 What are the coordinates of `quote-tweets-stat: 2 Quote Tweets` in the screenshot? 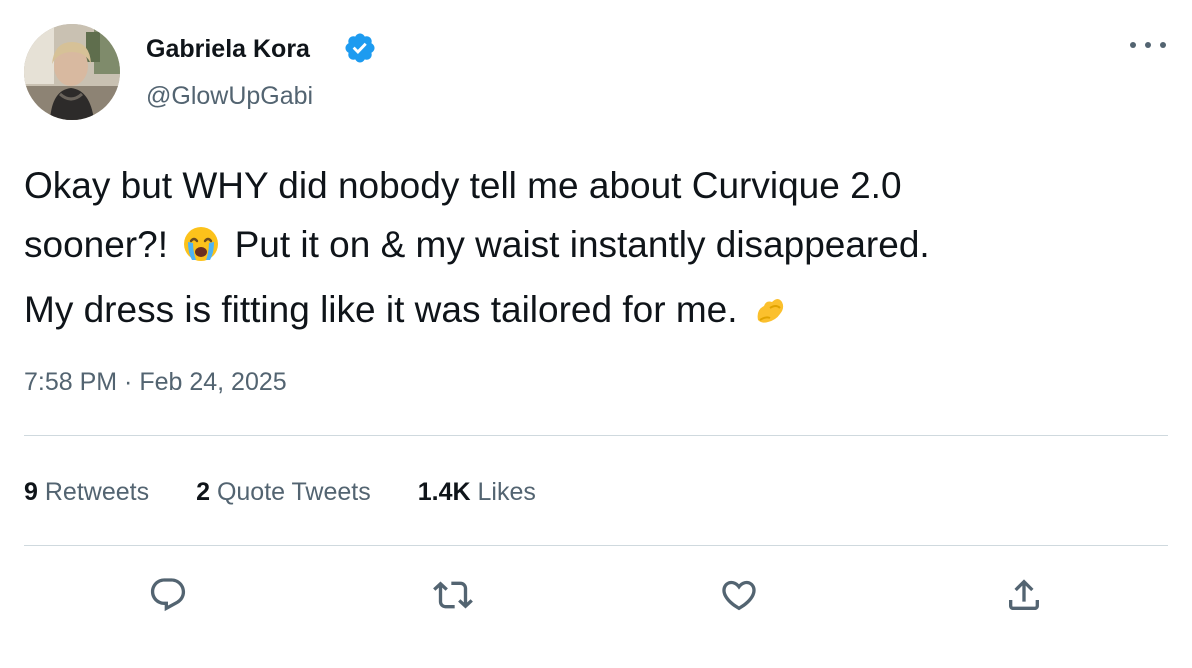 It's located at (283, 492).